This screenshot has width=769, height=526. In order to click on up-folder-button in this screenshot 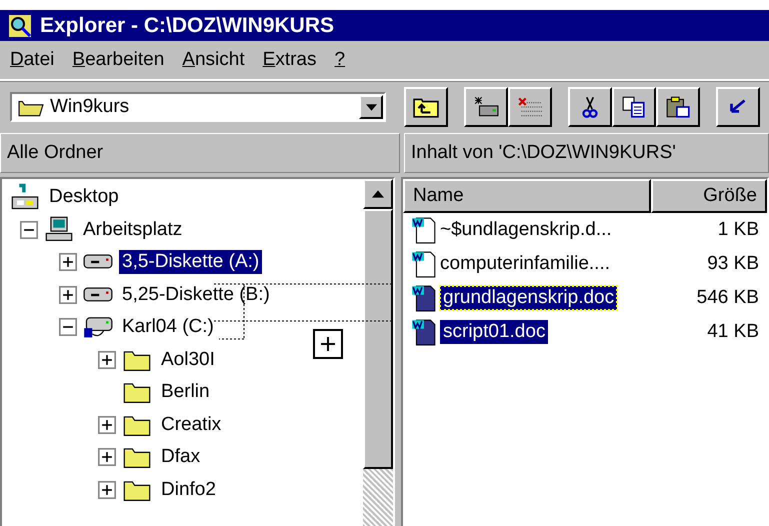, I will do `click(426, 107)`.